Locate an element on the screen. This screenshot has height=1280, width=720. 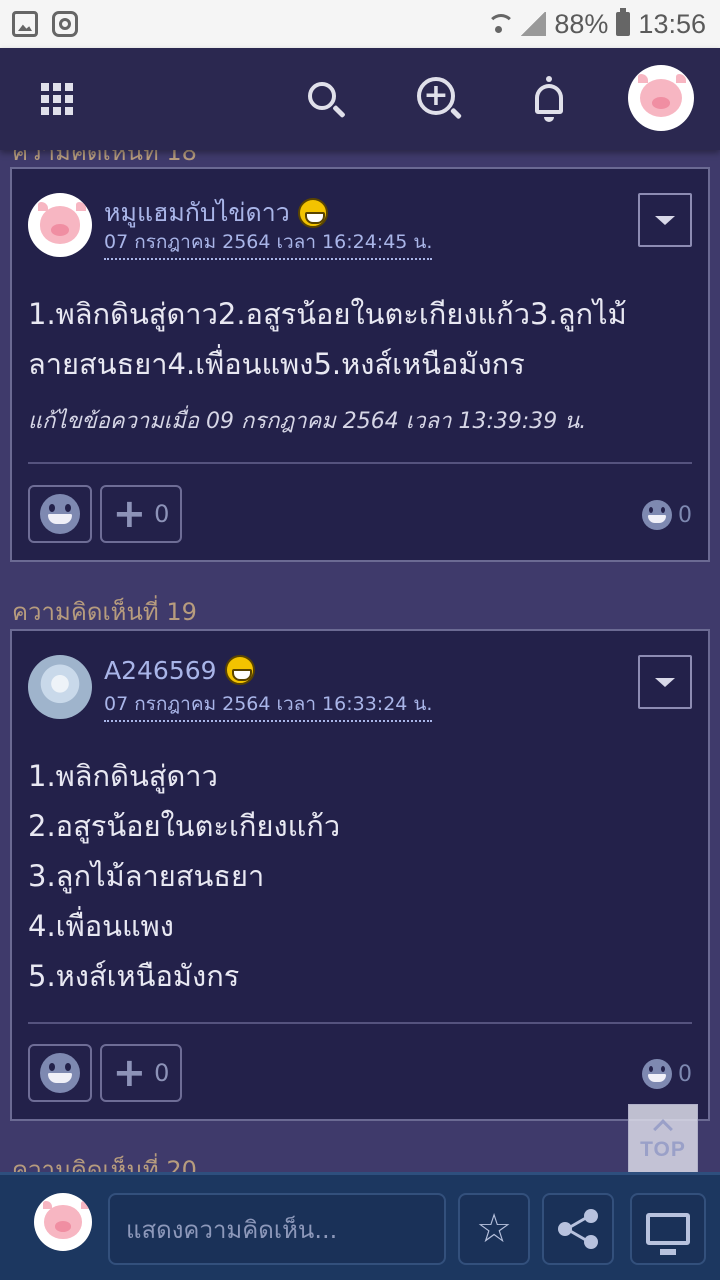
comment-line: ลายสนธยา4.เพื่อนแพง5.หงส์เหนือมังกร is located at coordinates (276, 364).